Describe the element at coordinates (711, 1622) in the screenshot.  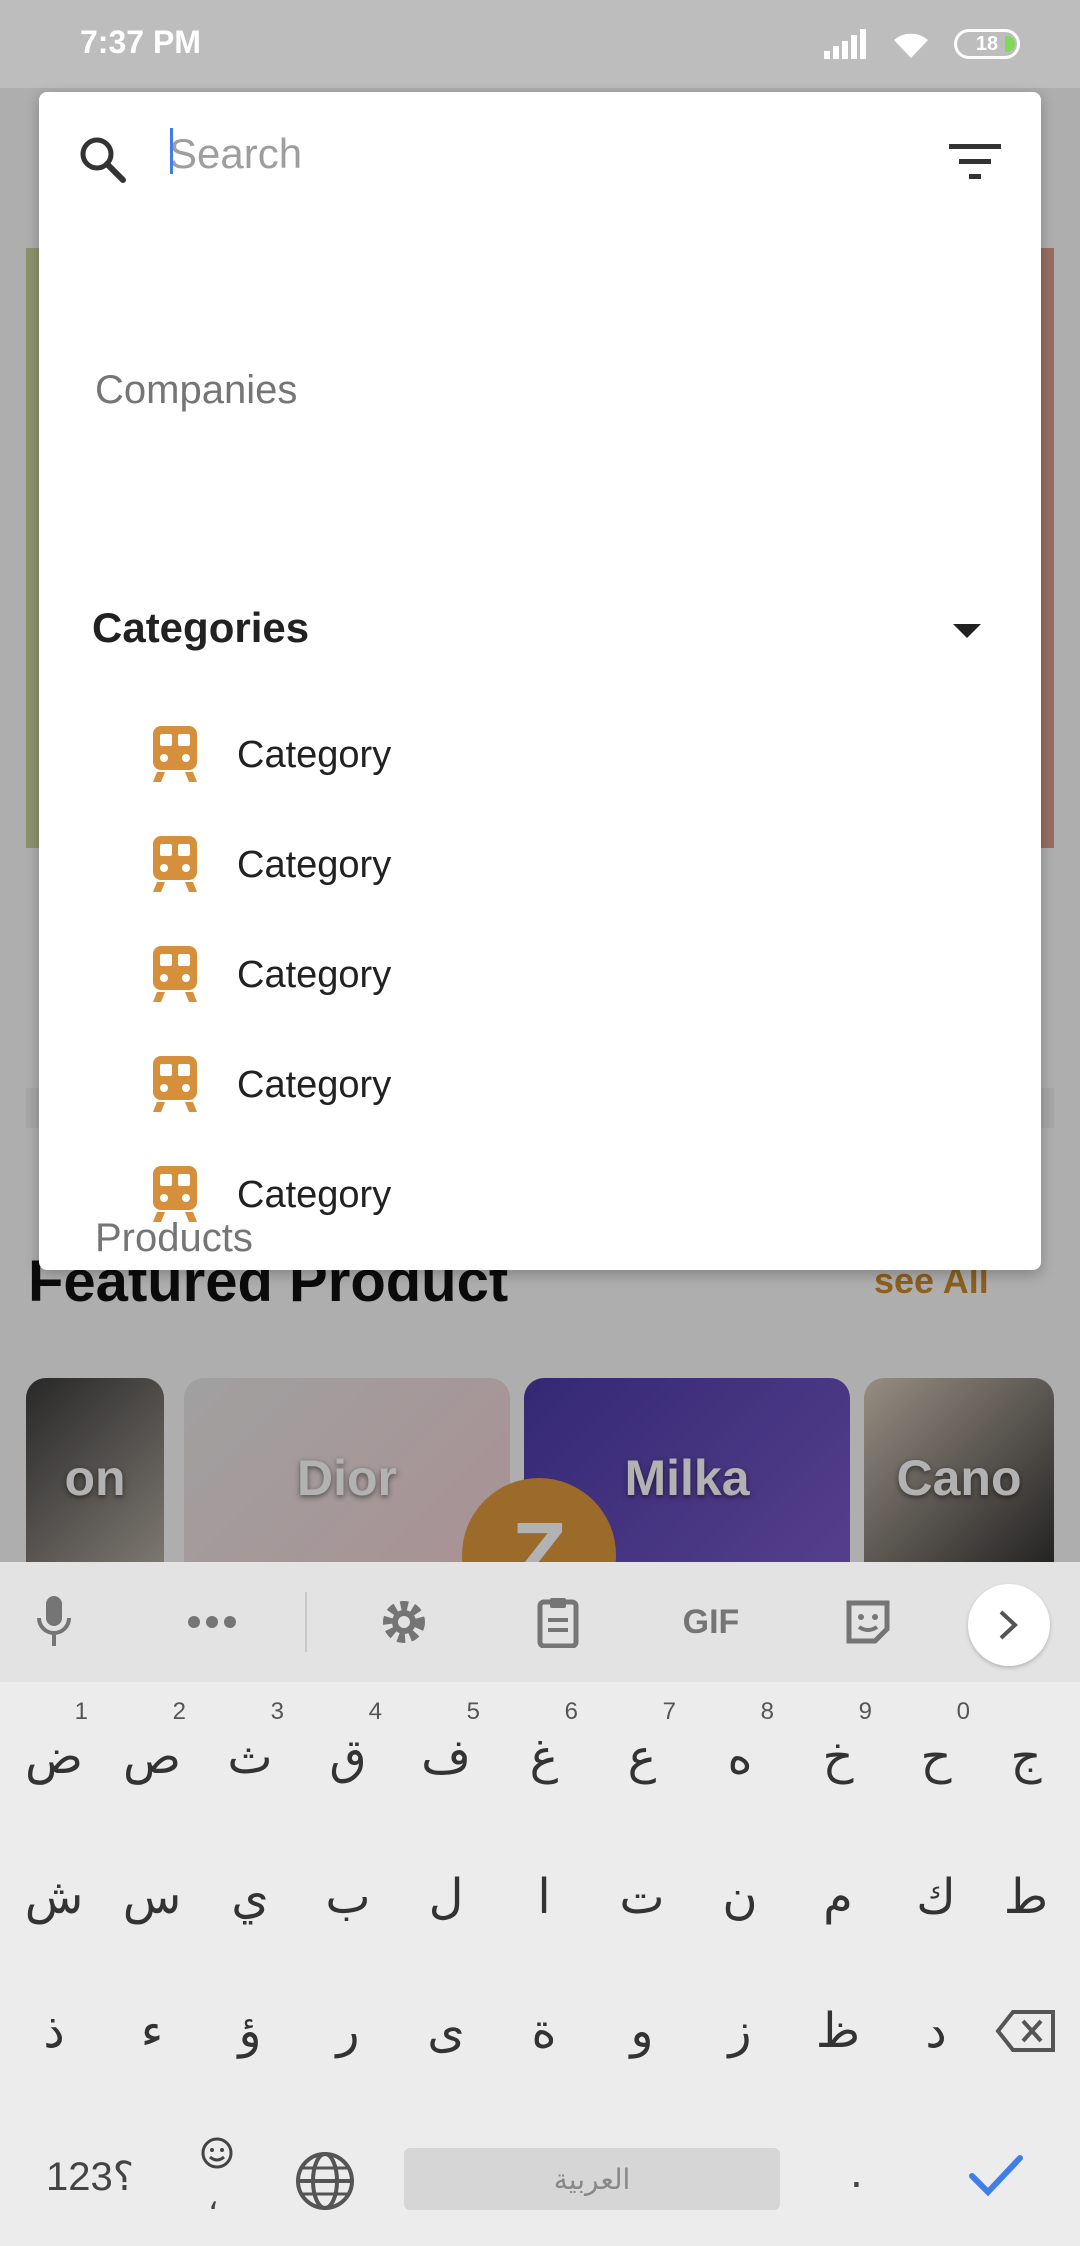
I see `gif-button: GIF` at that location.